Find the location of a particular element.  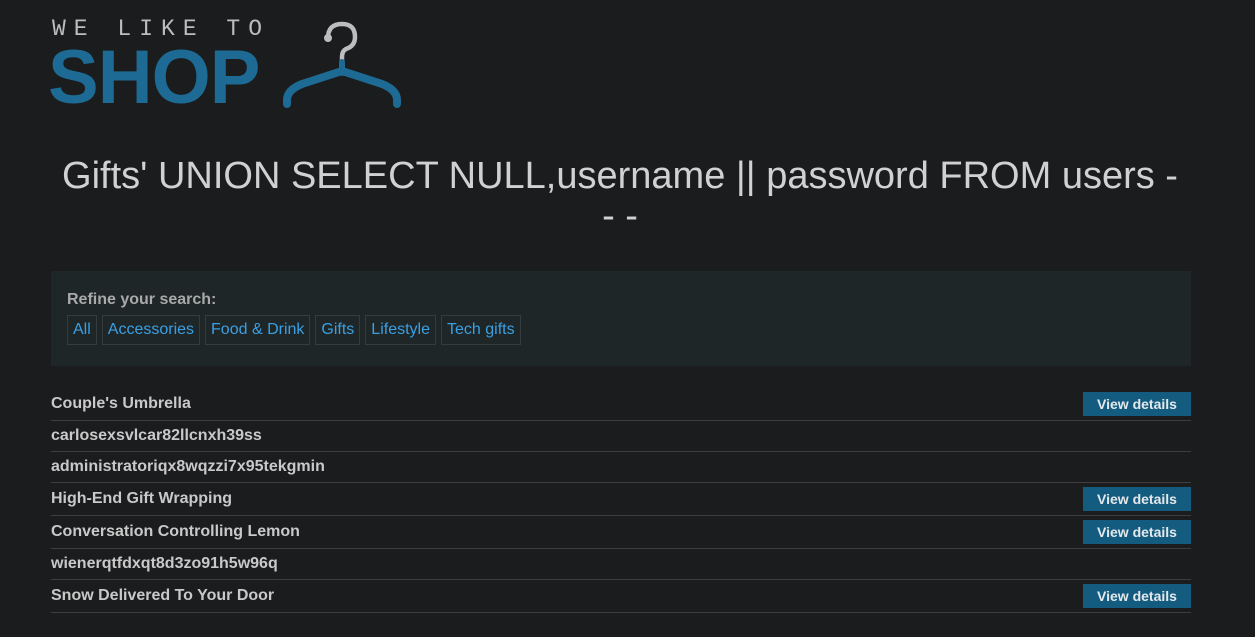

product-name: Conversation Controlling Lemon is located at coordinates (175, 531).